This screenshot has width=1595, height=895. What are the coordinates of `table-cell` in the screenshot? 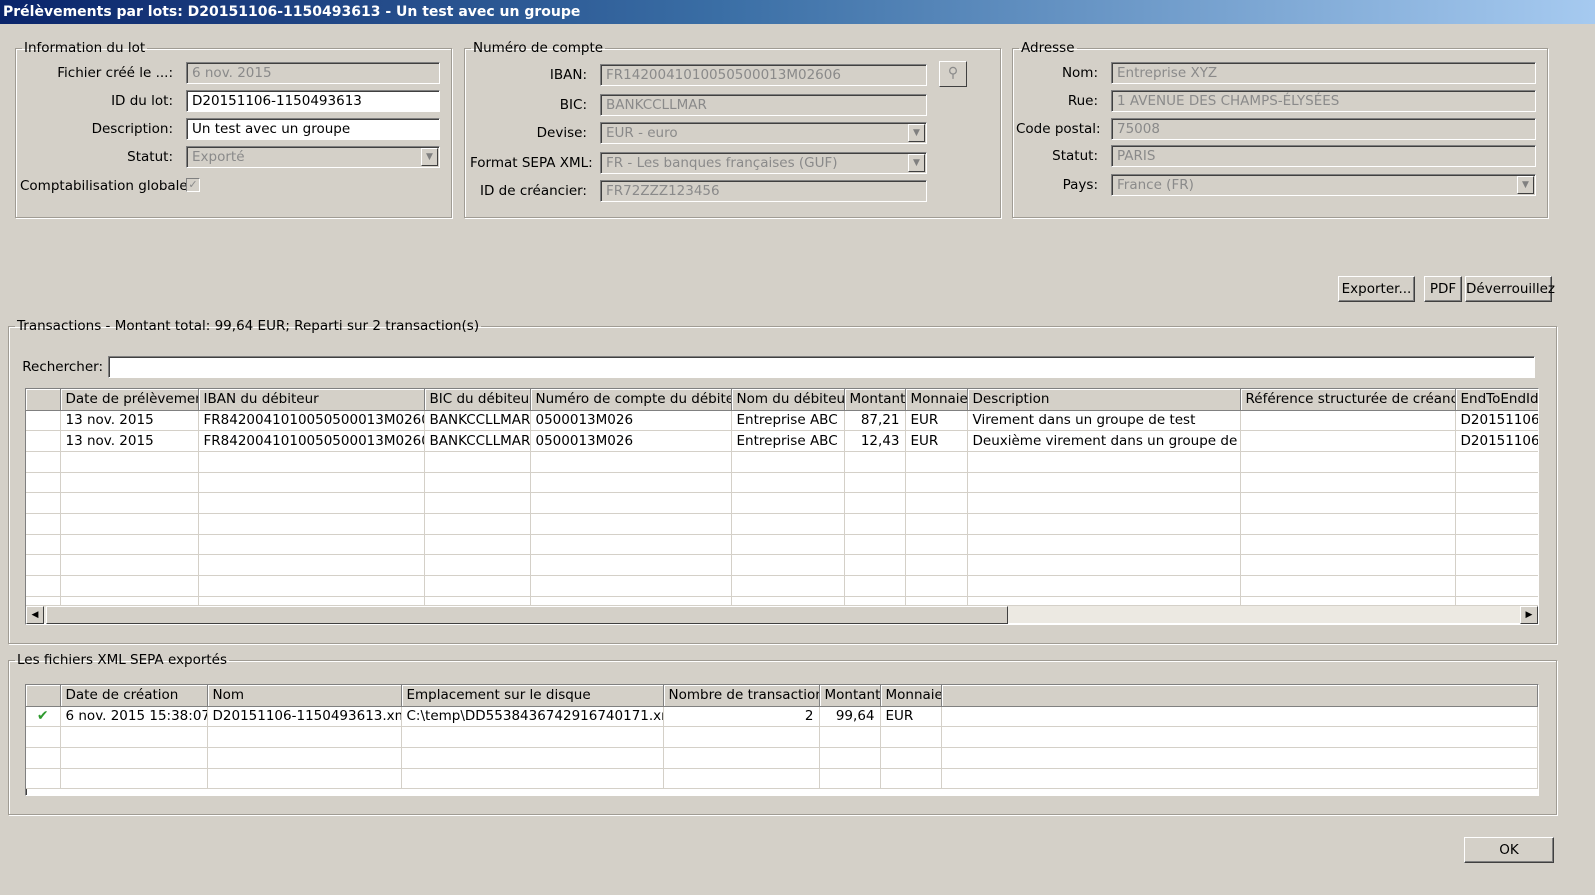 It's located at (1348, 421).